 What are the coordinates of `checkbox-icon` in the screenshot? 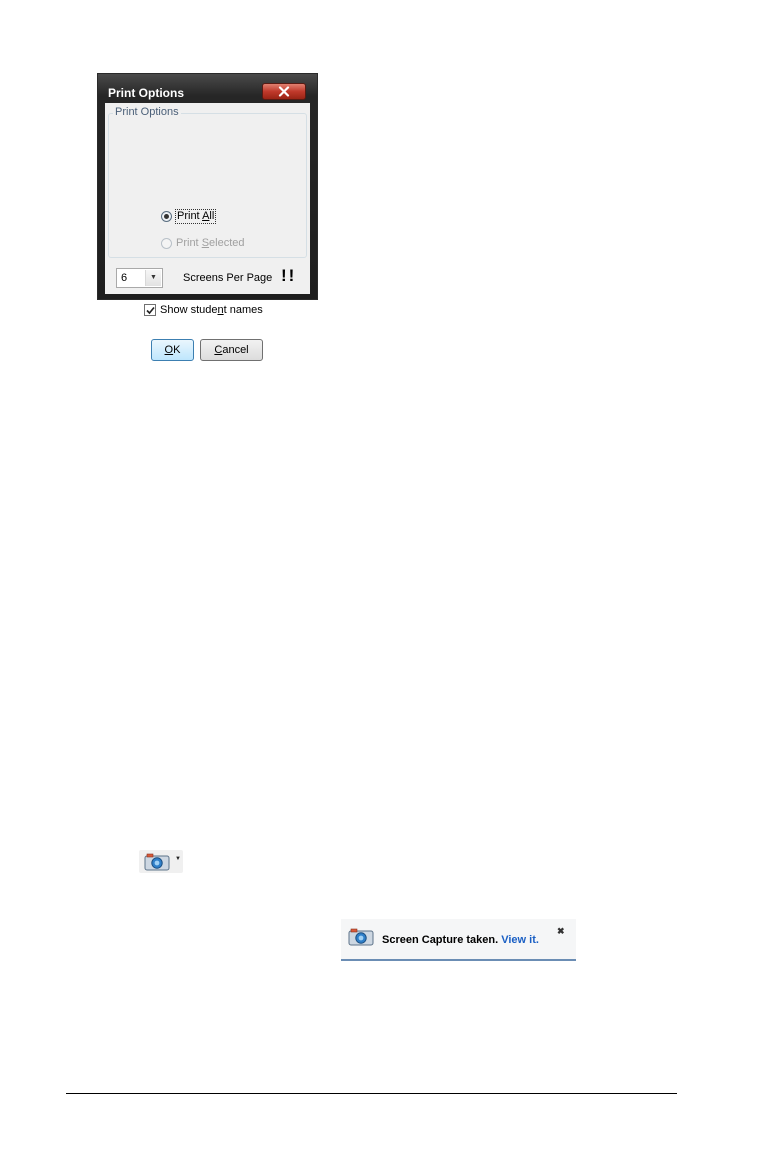 It's located at (150, 310).